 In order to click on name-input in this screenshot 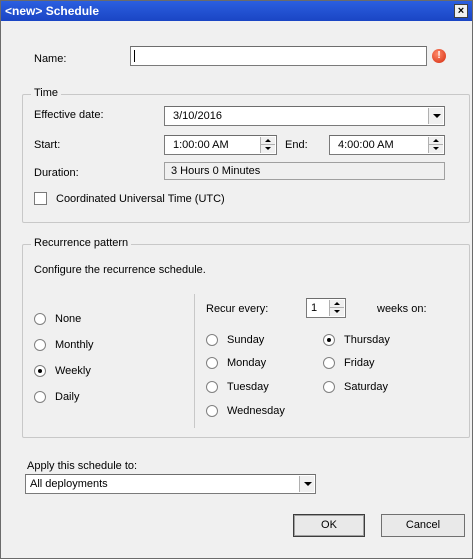, I will do `click(278, 56)`.